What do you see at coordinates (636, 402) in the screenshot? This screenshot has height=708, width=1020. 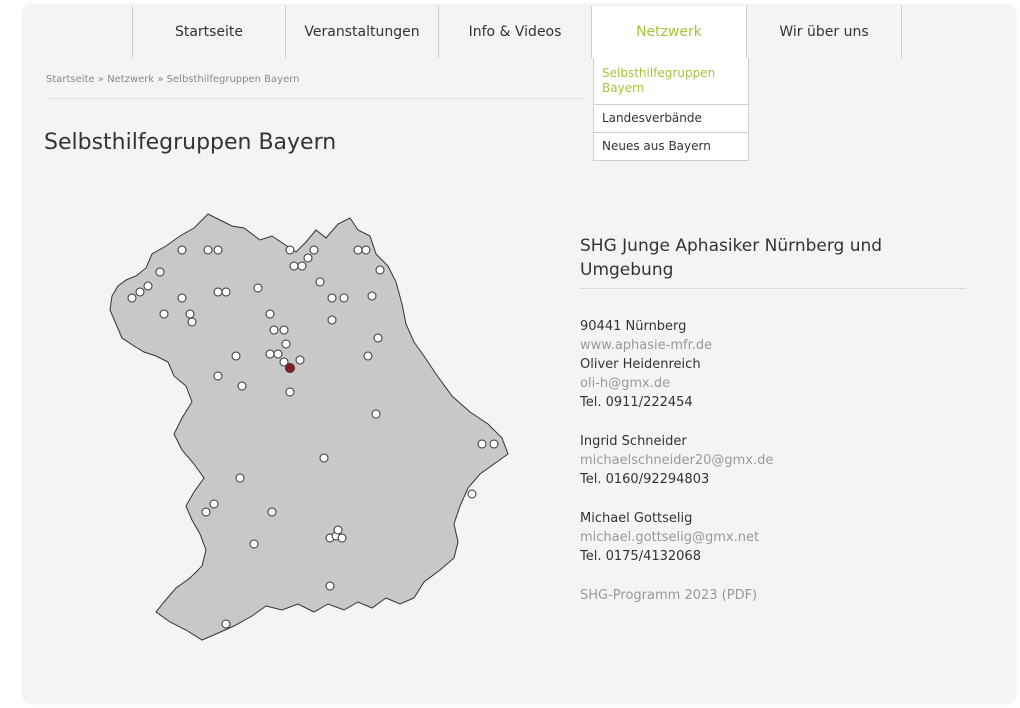 I see `contact-phone: Tel. 0911/222454` at bounding box center [636, 402].